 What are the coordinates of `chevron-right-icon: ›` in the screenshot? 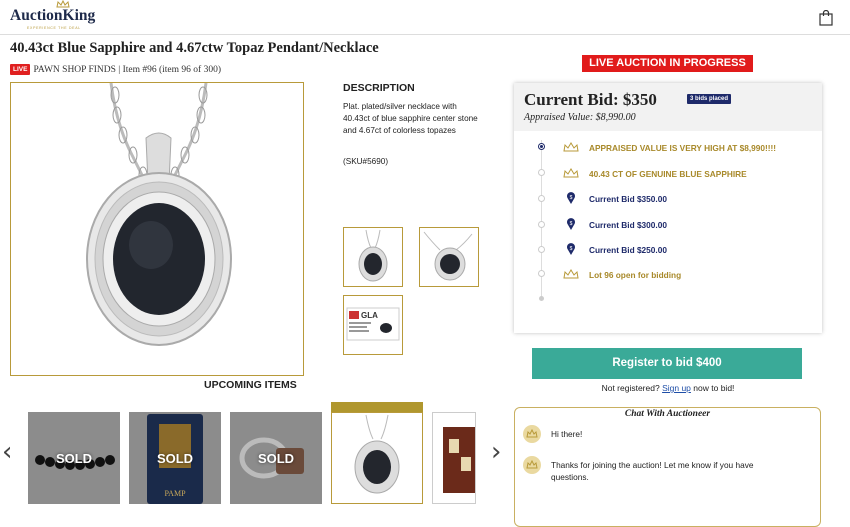 It's located at (496, 452).